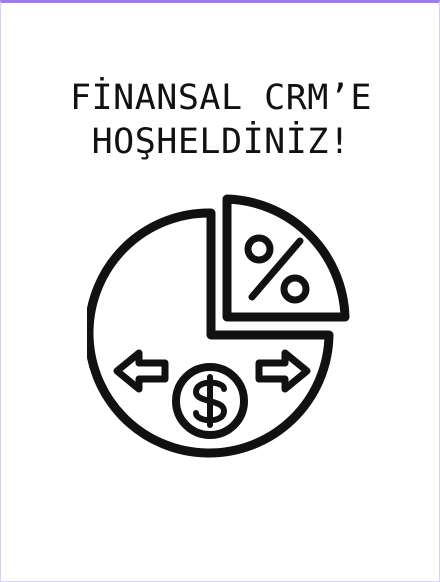  What do you see at coordinates (220, 98) in the screenshot?
I see `welcome-title-line-1: FİNANSAL CRM’E` at bounding box center [220, 98].